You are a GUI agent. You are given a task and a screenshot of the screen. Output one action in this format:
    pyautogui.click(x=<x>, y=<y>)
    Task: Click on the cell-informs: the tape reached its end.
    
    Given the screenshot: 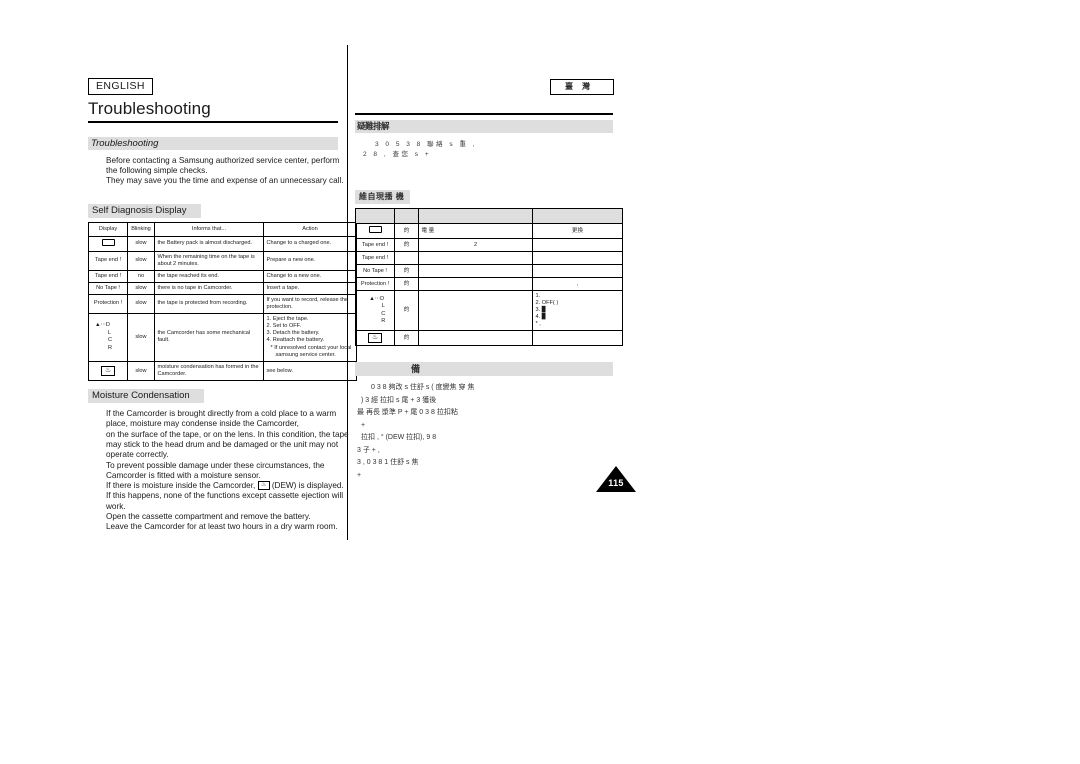 What is the action you would take?
    pyautogui.click(x=209, y=276)
    